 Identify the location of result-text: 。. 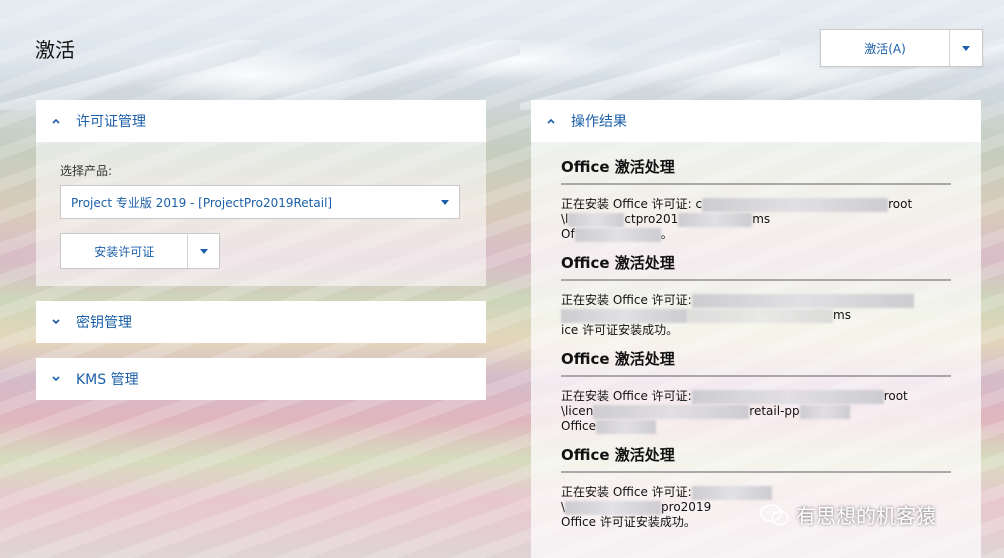
(666, 234).